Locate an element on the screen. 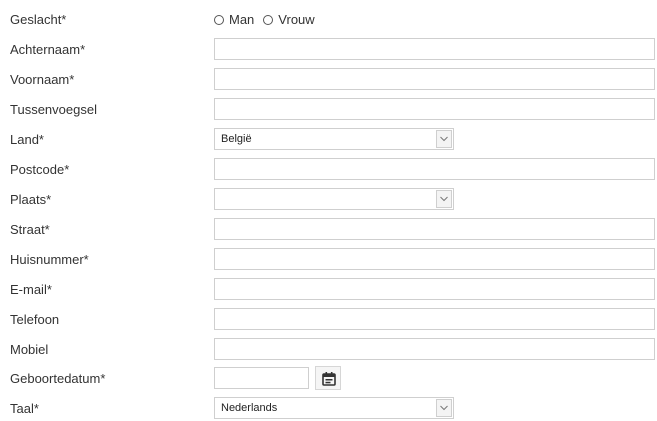 The image size is (657, 421). street-input is located at coordinates (434, 229).